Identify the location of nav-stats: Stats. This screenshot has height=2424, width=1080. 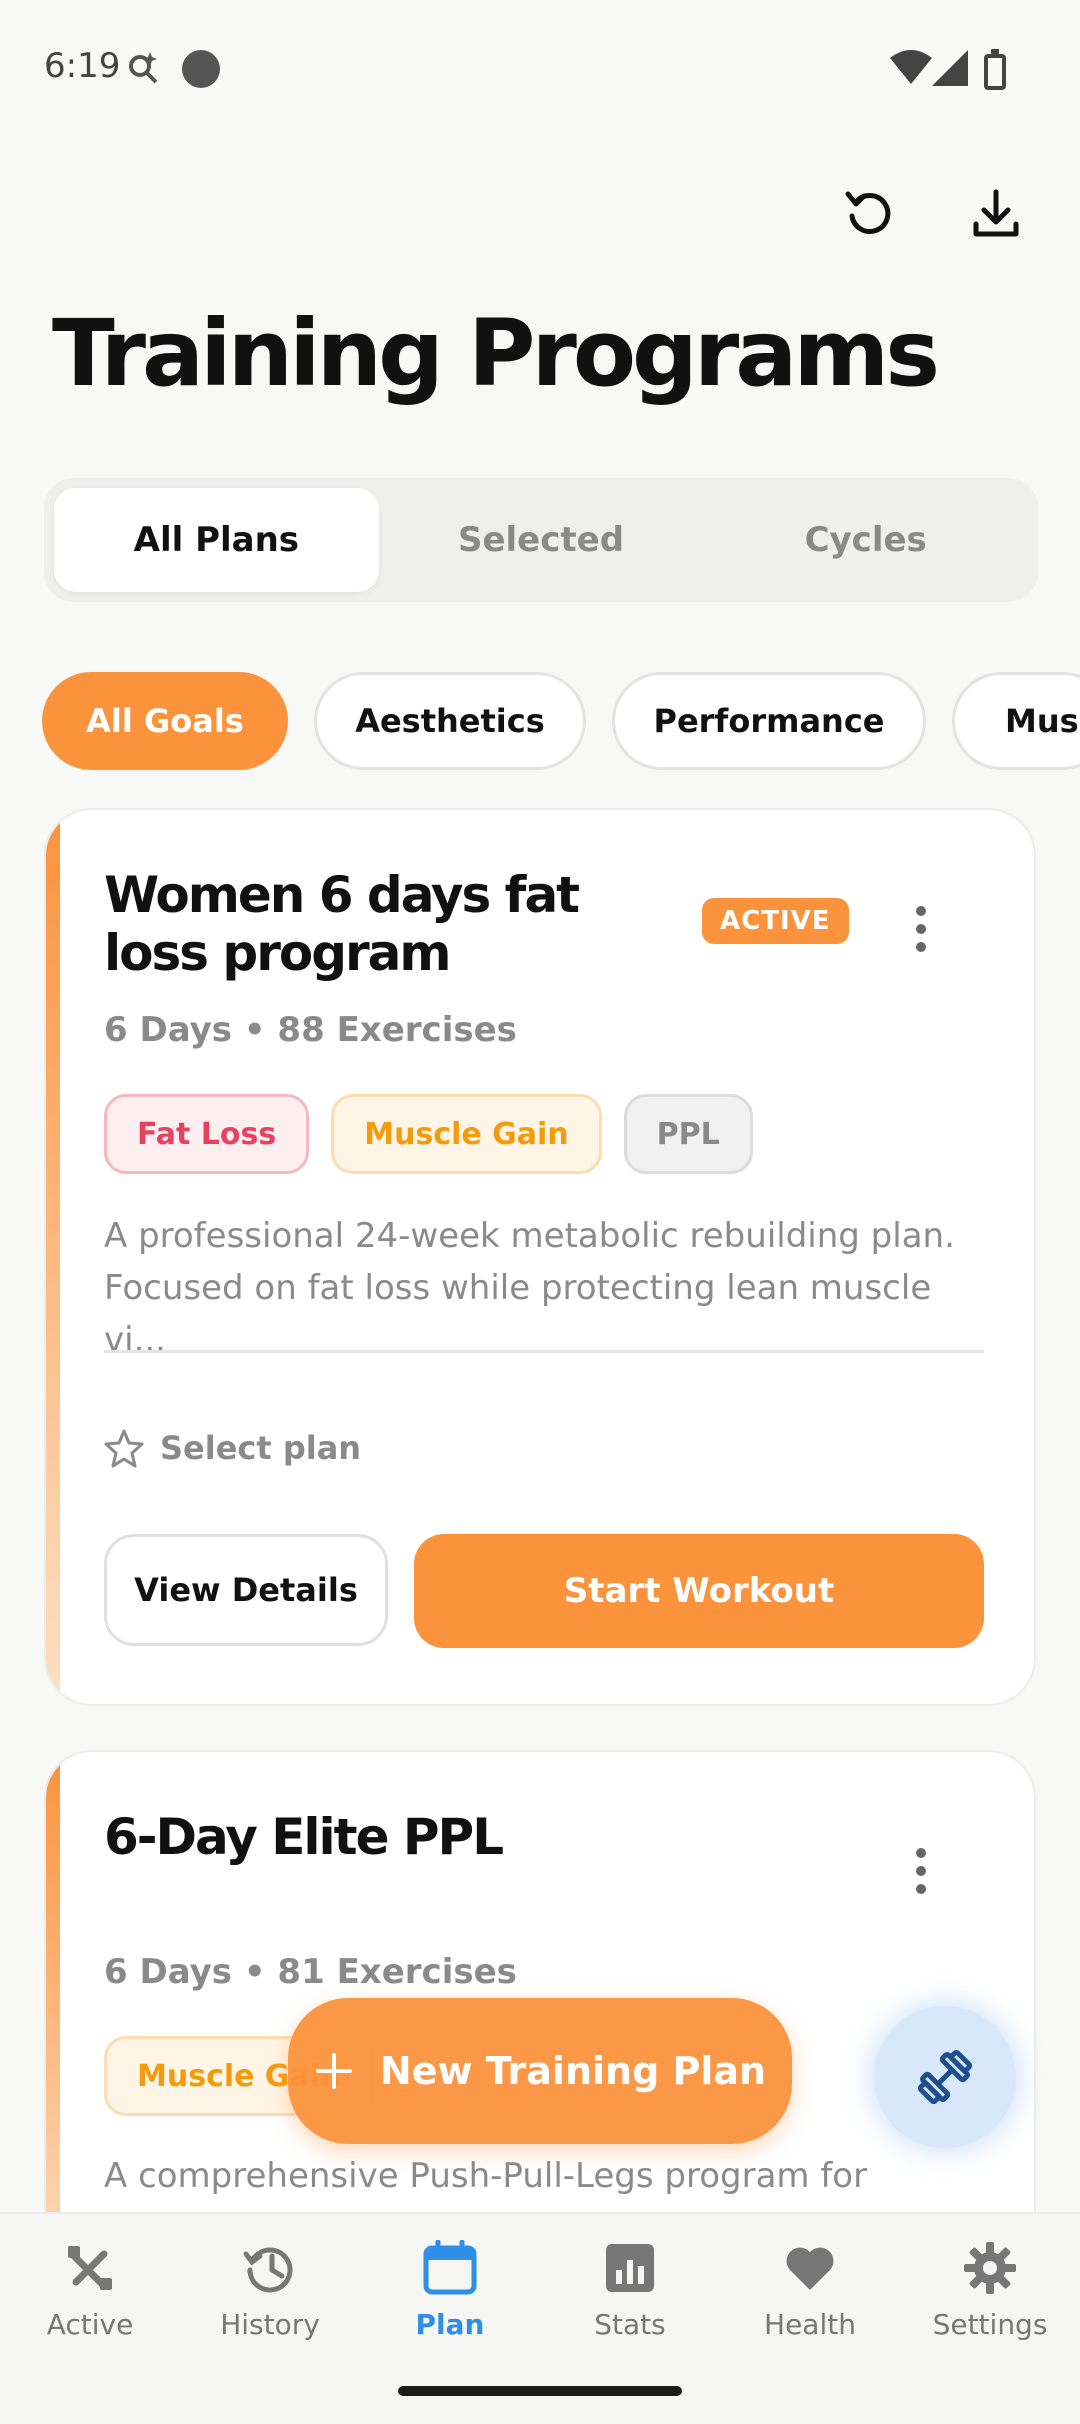
(630, 2290).